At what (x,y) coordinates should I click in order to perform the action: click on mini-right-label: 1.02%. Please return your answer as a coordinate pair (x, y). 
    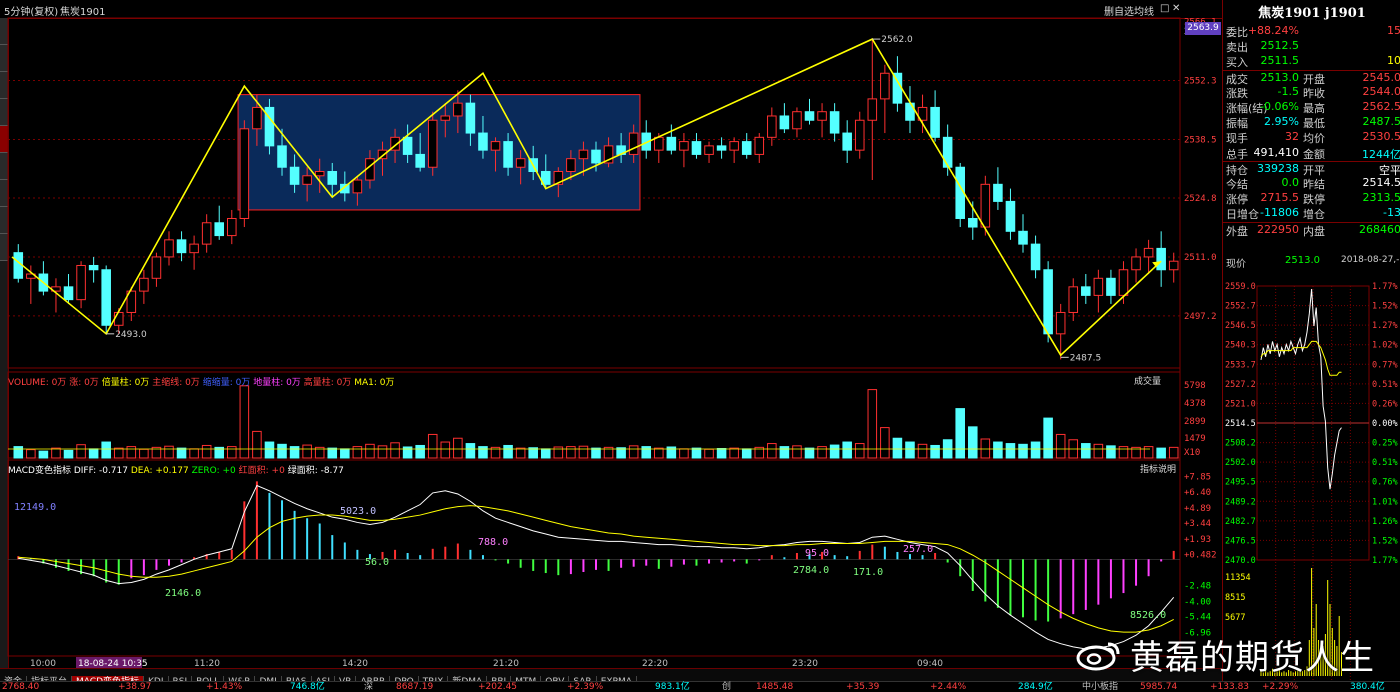
    Looking at the image, I should click on (1385, 346).